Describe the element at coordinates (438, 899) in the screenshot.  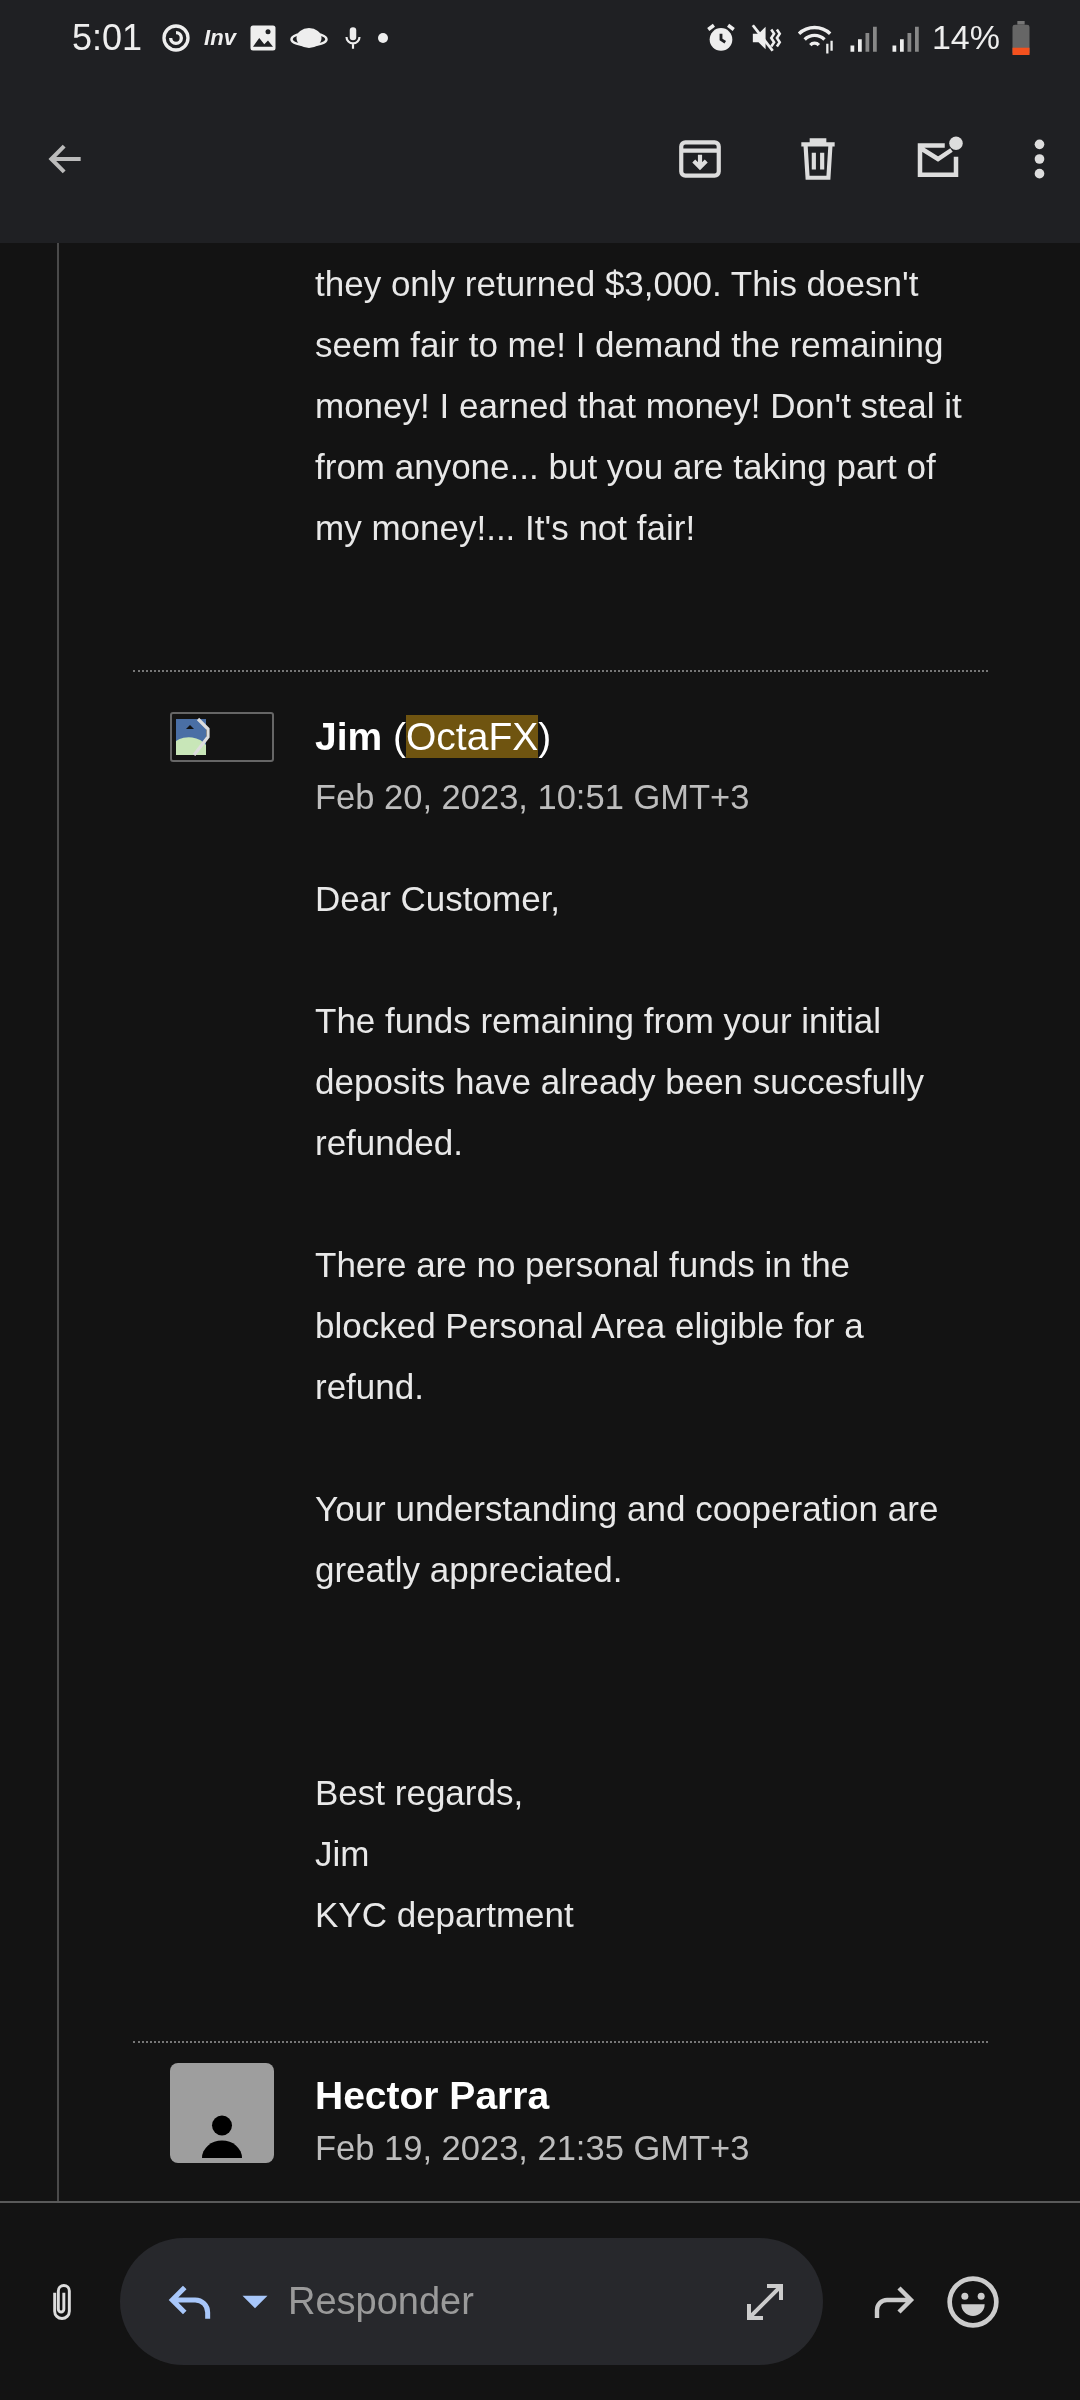
I see `message-paragraph: Dear Customer,` at that location.